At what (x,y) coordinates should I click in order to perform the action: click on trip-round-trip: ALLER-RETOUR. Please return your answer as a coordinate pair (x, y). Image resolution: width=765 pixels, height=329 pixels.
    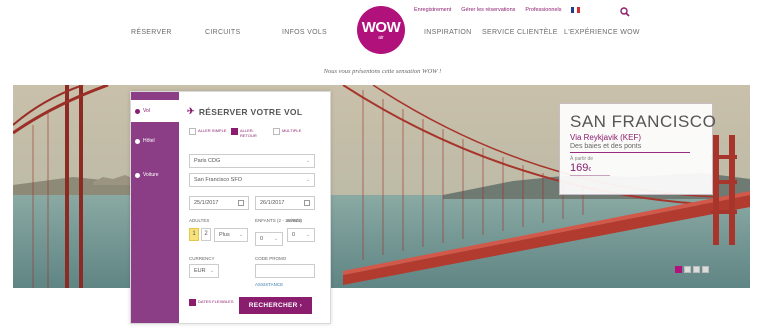
    Looking at the image, I should click on (249, 133).